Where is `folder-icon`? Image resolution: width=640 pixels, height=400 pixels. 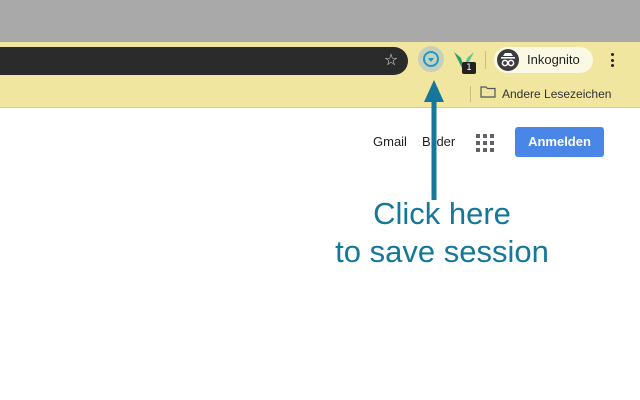 folder-icon is located at coordinates (488, 94).